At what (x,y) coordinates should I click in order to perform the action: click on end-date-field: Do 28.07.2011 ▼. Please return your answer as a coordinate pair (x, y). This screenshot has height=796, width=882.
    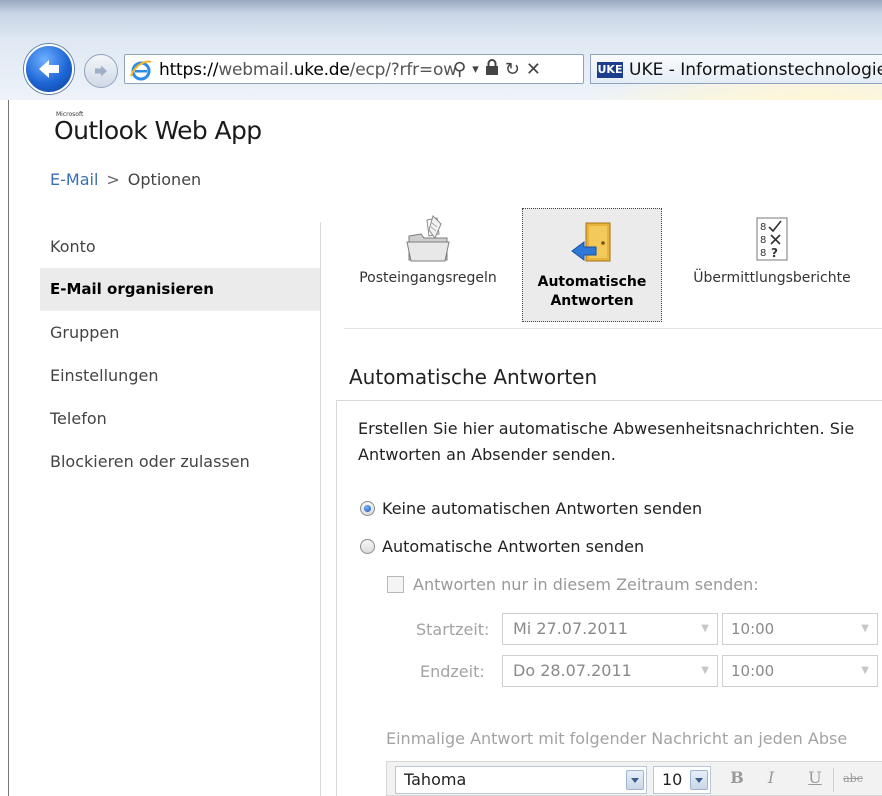
    Looking at the image, I should click on (610, 671).